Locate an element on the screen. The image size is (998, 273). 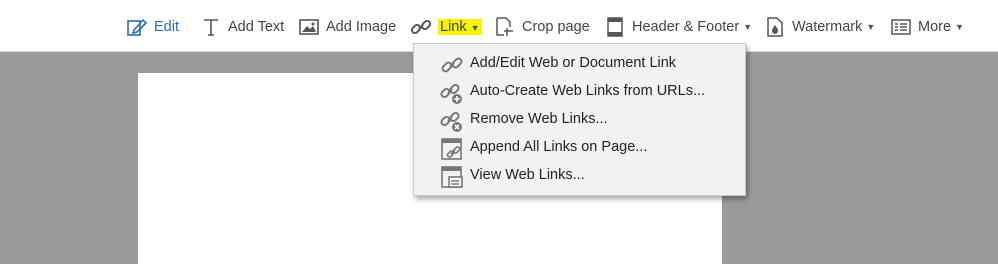
header-footer-button: Header & Footer ▼ is located at coordinates (678, 27).